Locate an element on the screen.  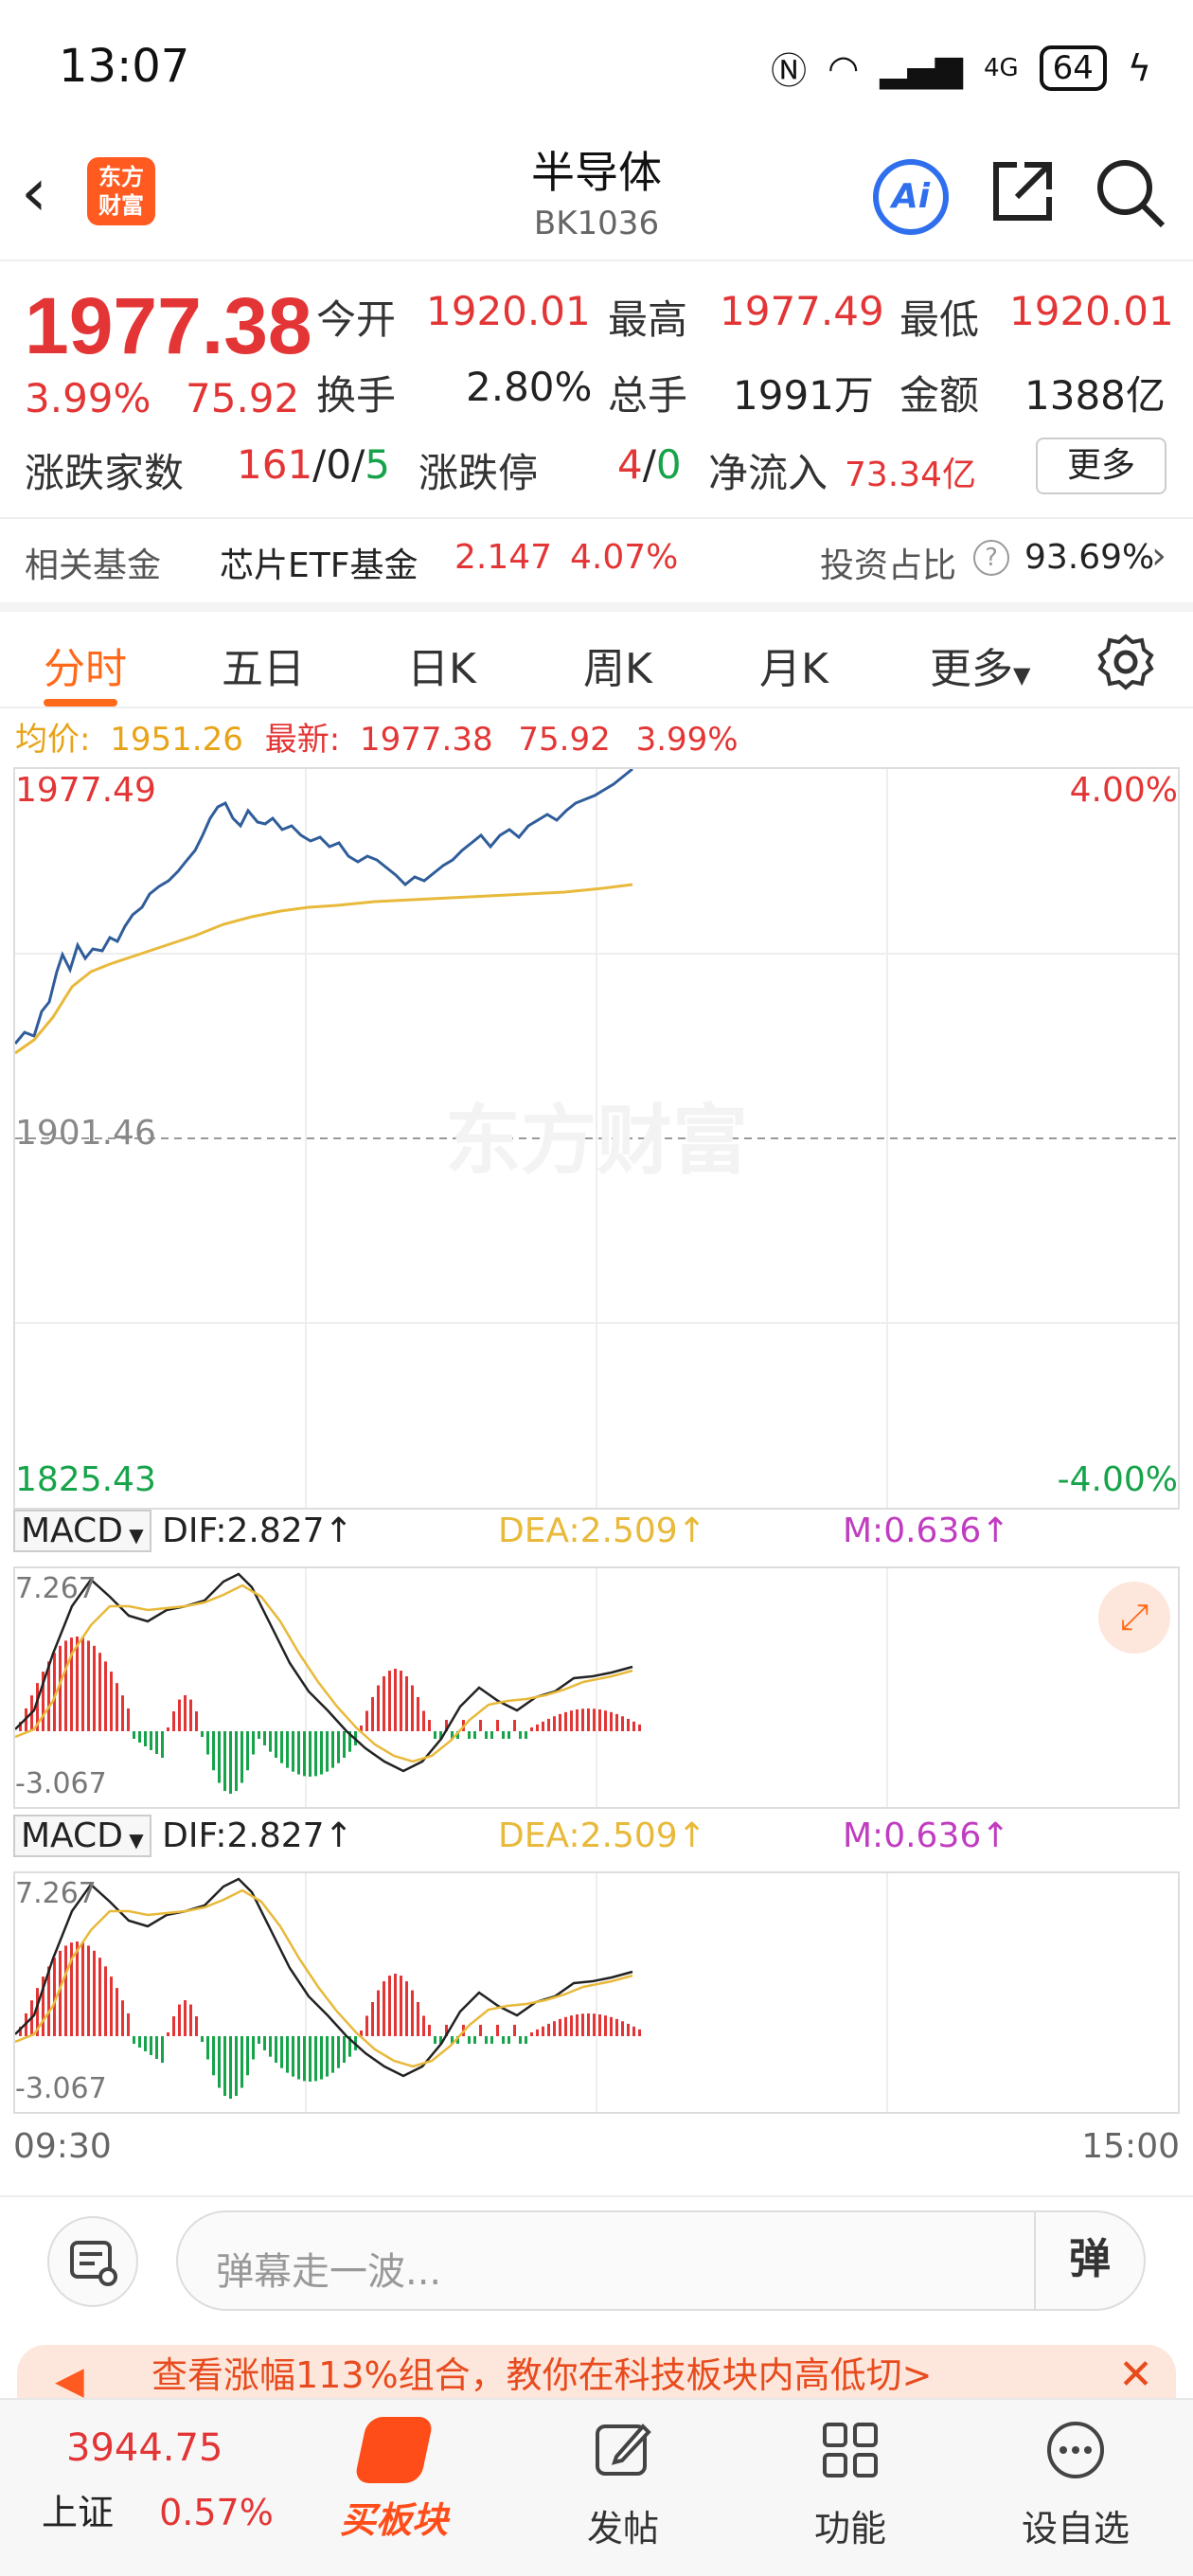
help-icon: ? is located at coordinates (991, 558).